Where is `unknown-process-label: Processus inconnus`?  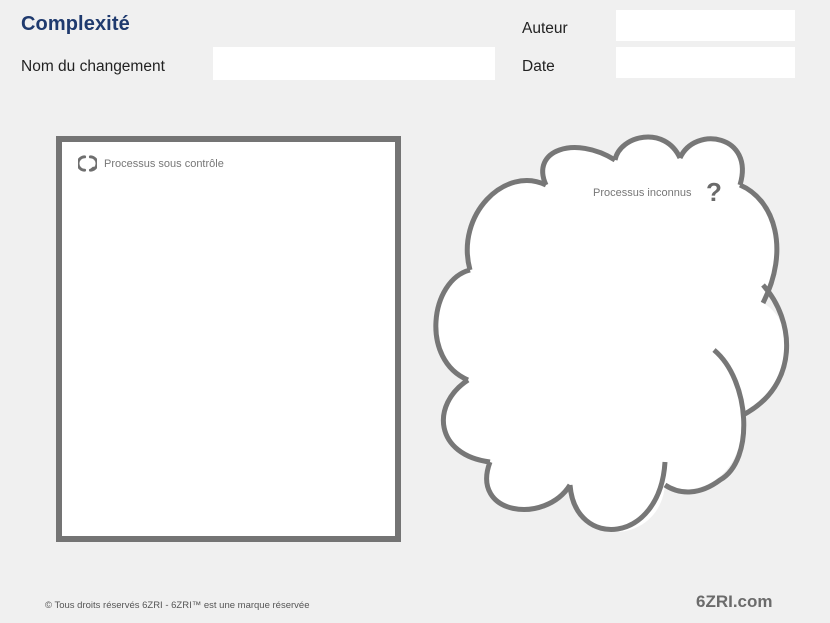 unknown-process-label: Processus inconnus is located at coordinates (642, 193).